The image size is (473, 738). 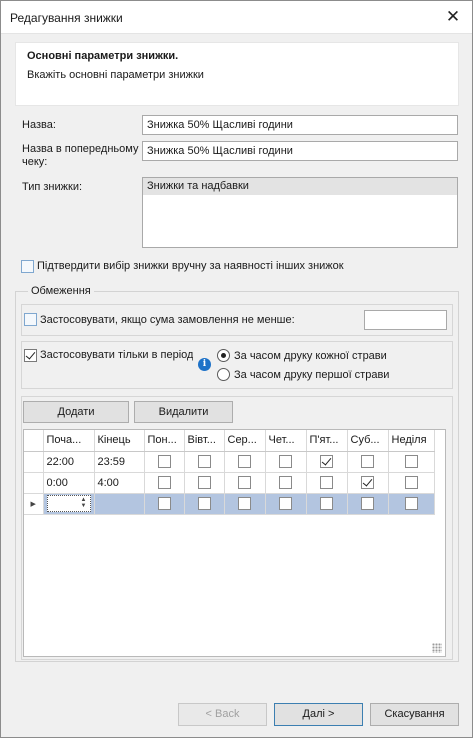 I want to click on row-header: ▶, so click(x=34, y=504).